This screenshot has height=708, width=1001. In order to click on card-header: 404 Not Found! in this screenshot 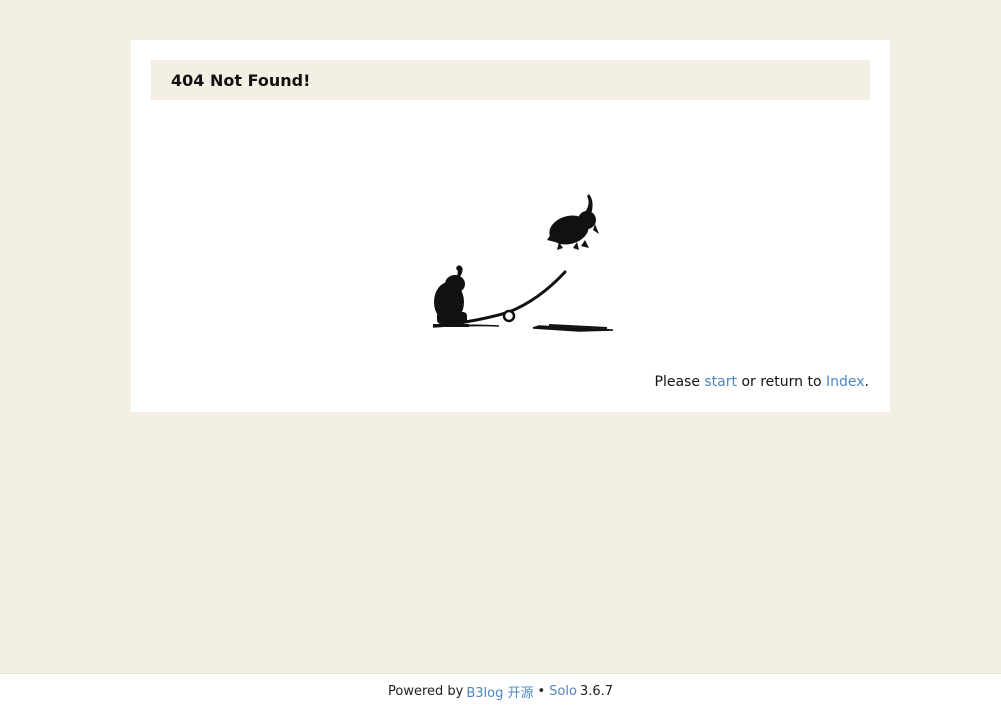, I will do `click(510, 80)`.